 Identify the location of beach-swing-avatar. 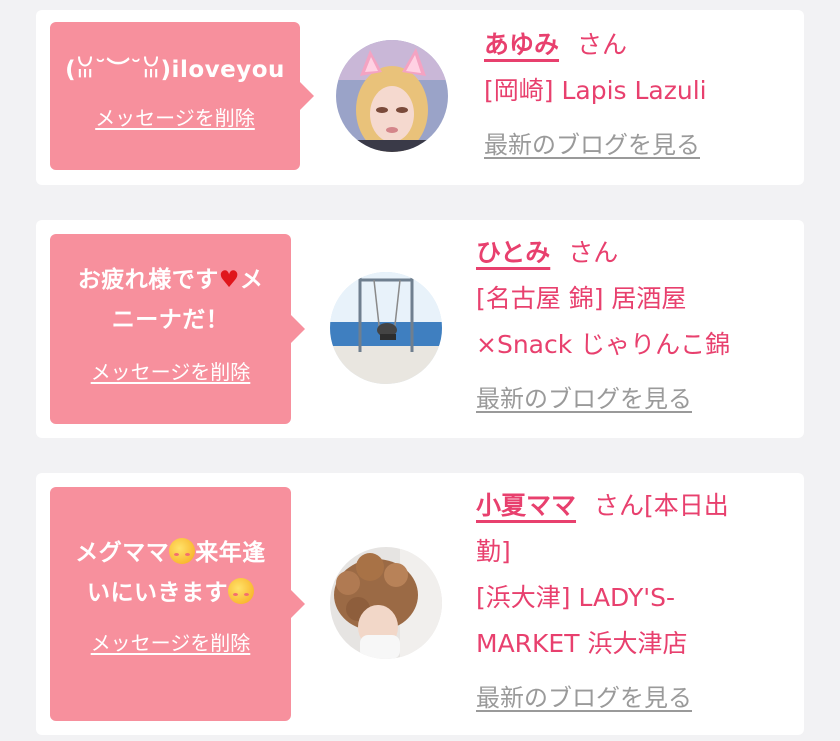
(386, 328).